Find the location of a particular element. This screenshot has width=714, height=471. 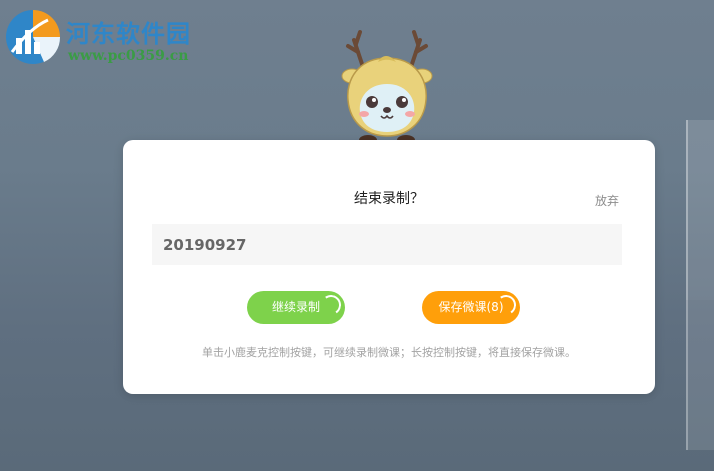

deer-mascot-icon is located at coordinates (387, 87).